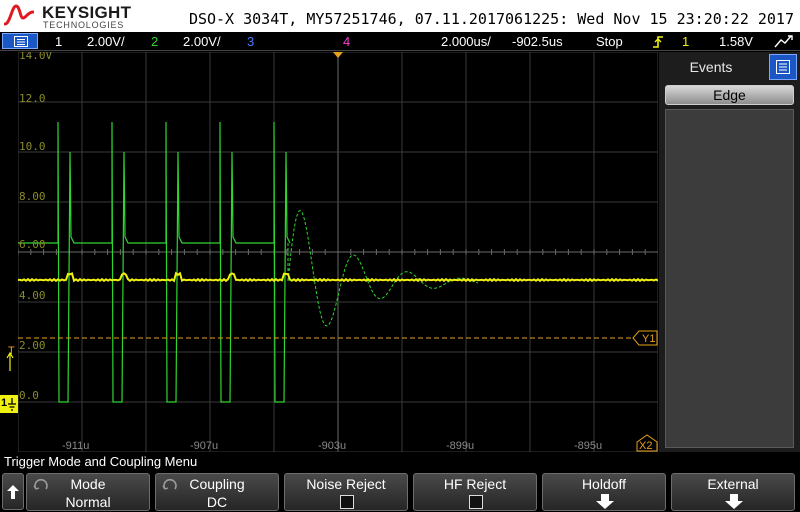 The height and width of the screenshot is (512, 800). Describe the element at coordinates (217, 484) in the screenshot. I see `coupling-softkey-title: Coupling` at that location.